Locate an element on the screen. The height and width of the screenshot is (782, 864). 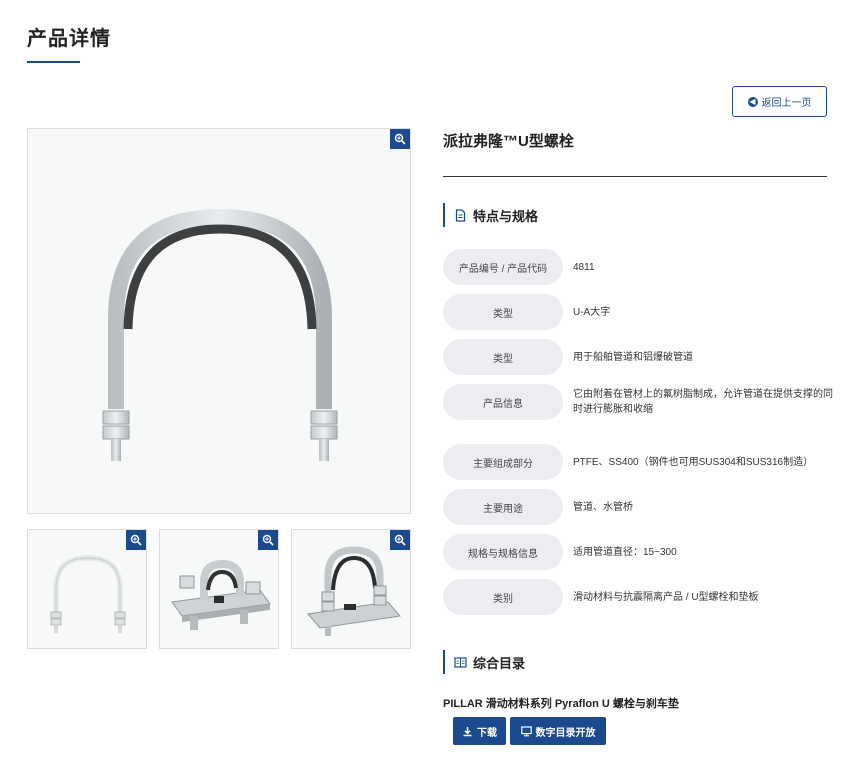
spec-value: 管道、水管桥 is located at coordinates (603, 507).